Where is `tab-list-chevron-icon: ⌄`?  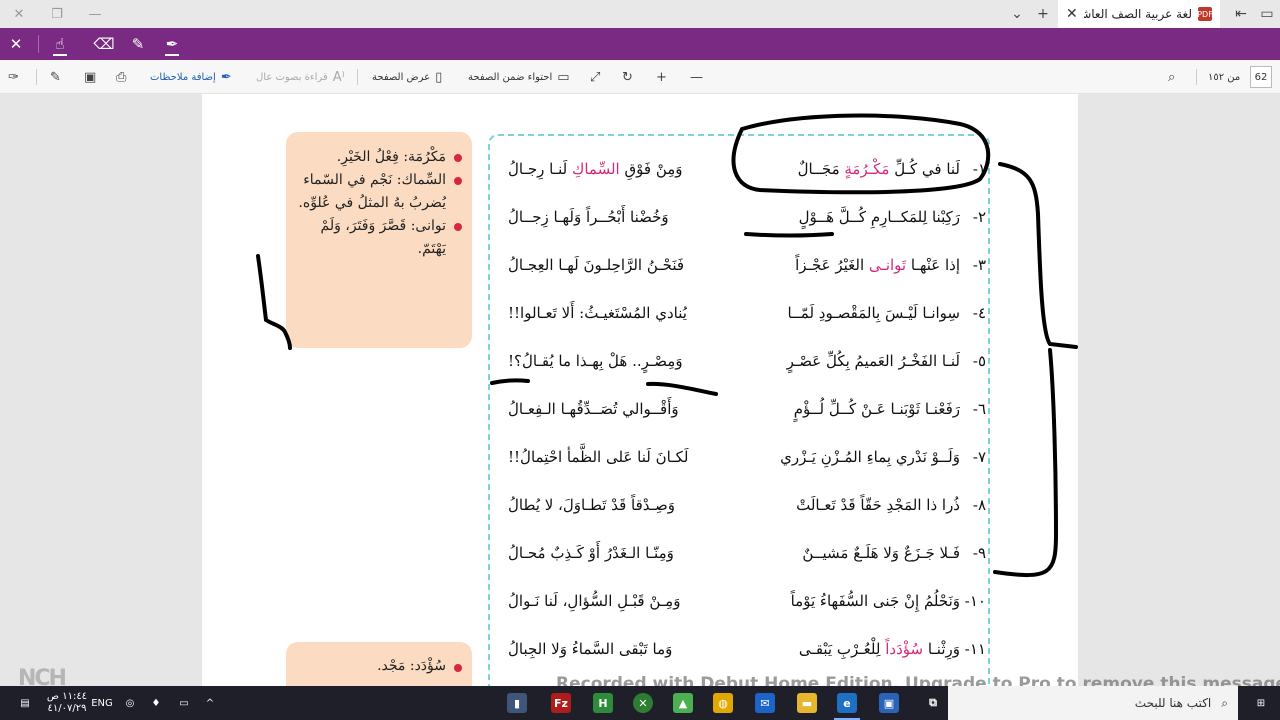 tab-list-chevron-icon: ⌄ is located at coordinates (1017, 14).